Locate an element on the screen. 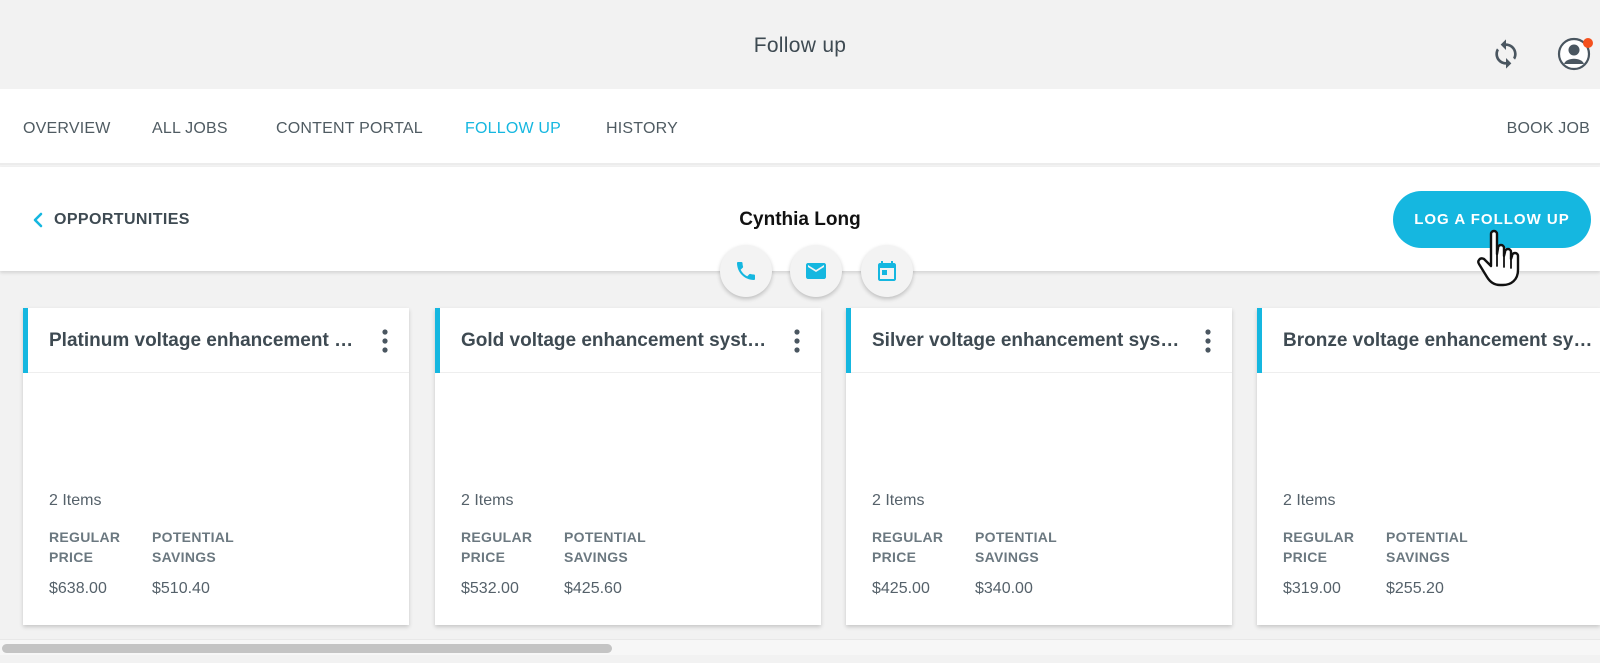  email-button is located at coordinates (816, 271).